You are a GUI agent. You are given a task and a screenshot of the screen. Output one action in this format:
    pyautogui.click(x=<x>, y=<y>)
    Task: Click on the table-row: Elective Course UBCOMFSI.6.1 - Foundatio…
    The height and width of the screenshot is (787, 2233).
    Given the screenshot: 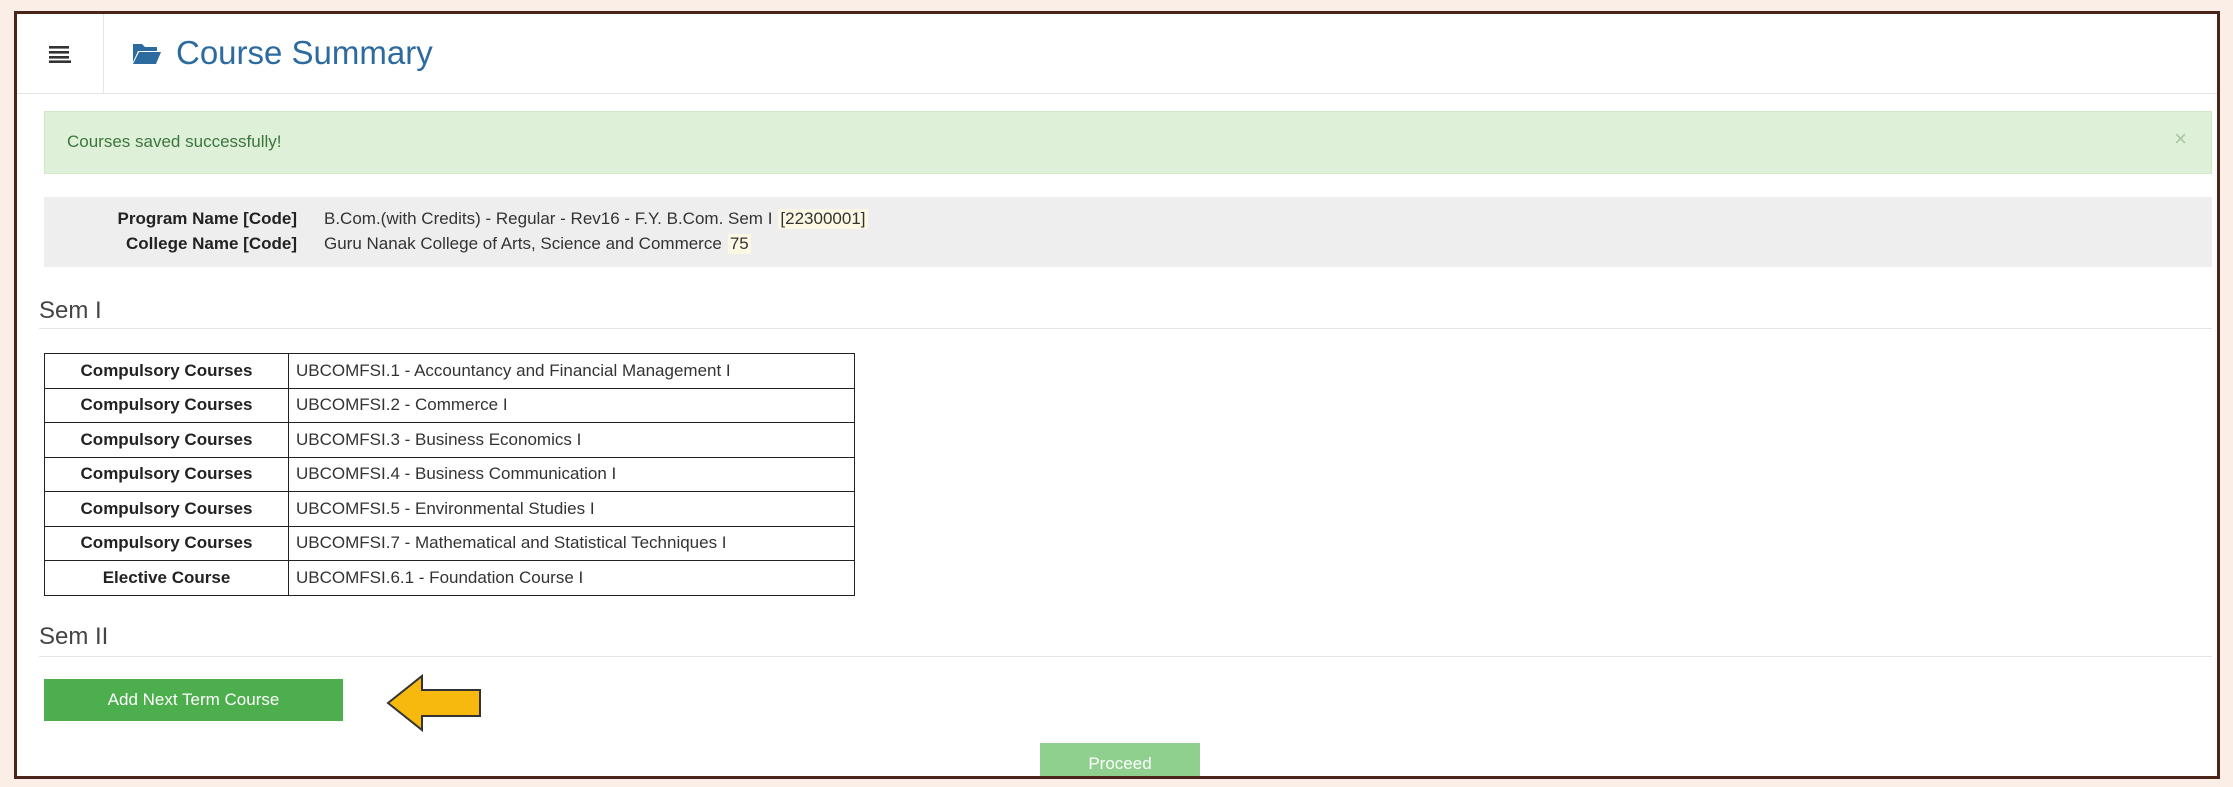 What is the action you would take?
    pyautogui.click(x=449, y=578)
    